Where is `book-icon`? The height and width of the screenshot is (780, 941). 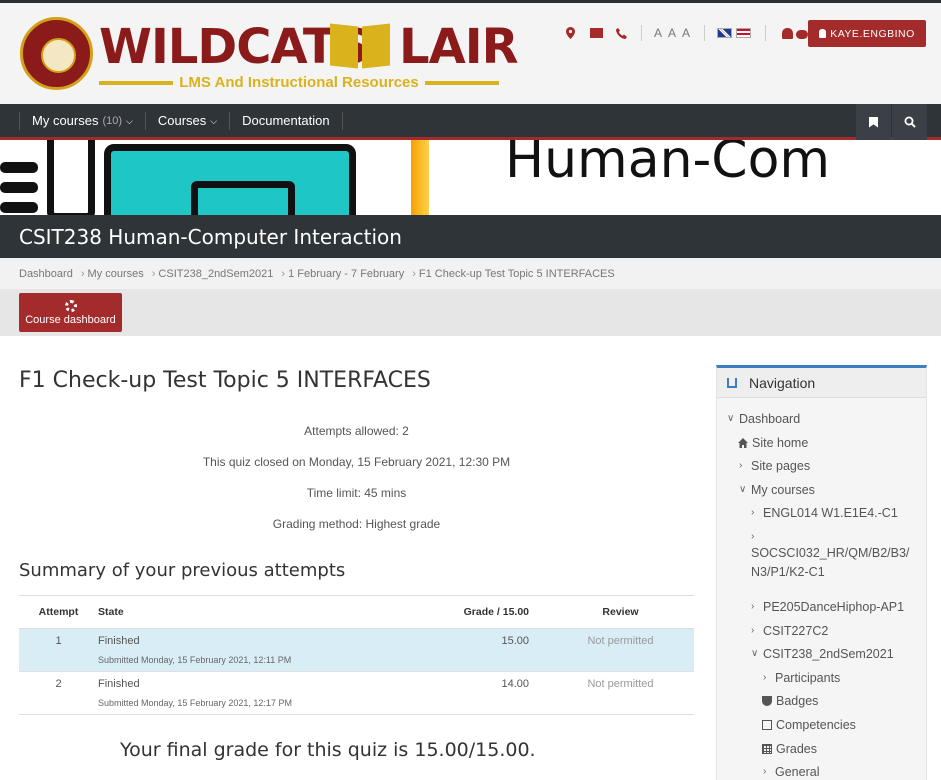
book-icon is located at coordinates (360, 45).